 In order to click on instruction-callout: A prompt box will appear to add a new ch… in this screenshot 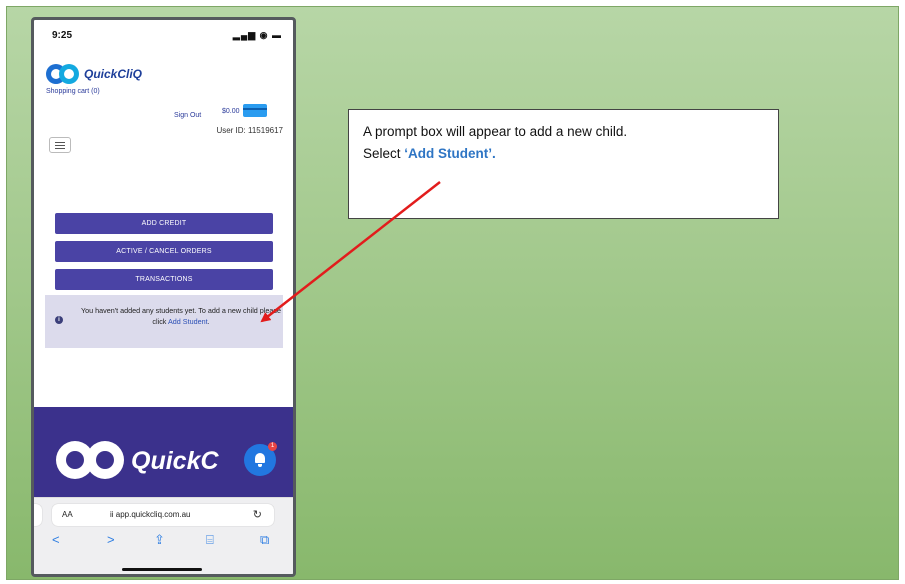, I will do `click(563, 164)`.